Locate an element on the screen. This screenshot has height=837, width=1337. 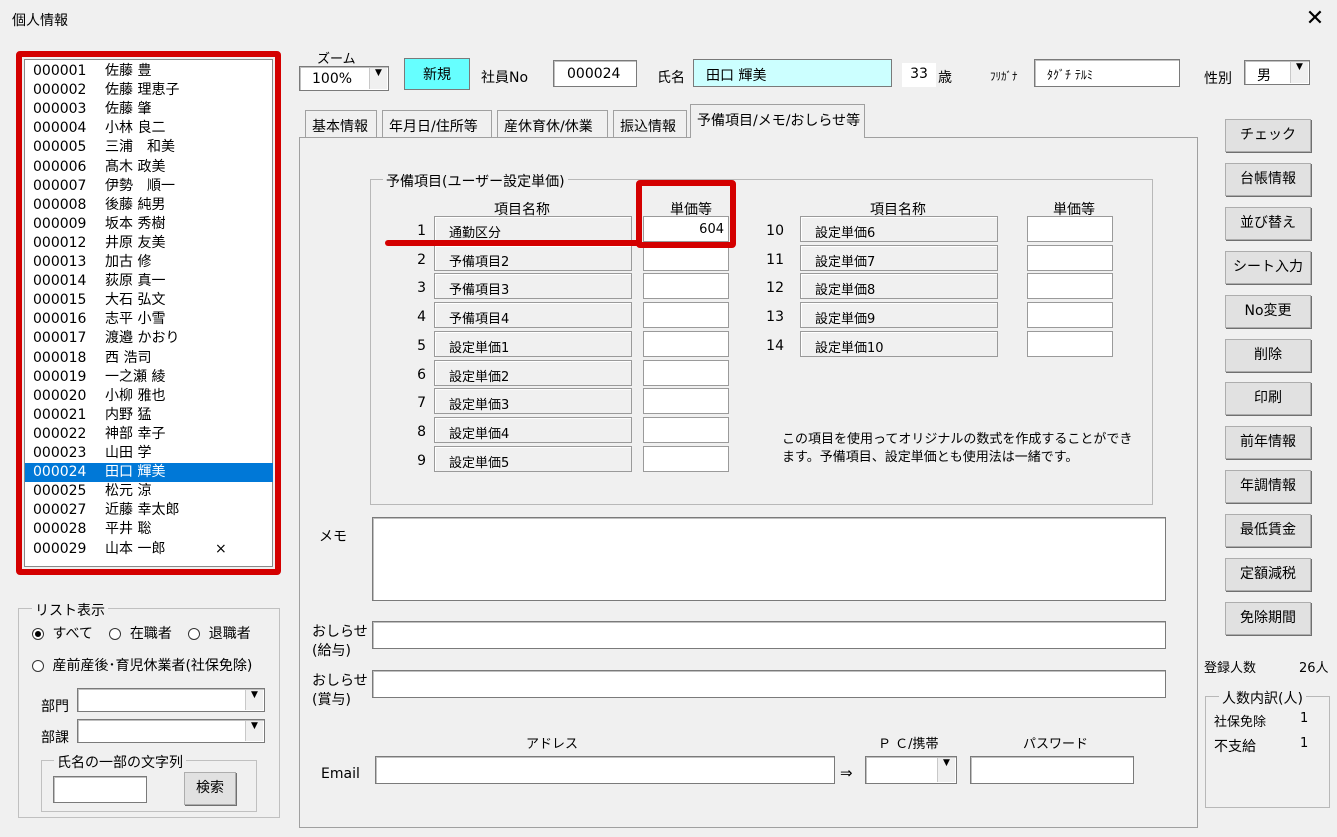
emp-no-field: 000024 is located at coordinates (595, 73).